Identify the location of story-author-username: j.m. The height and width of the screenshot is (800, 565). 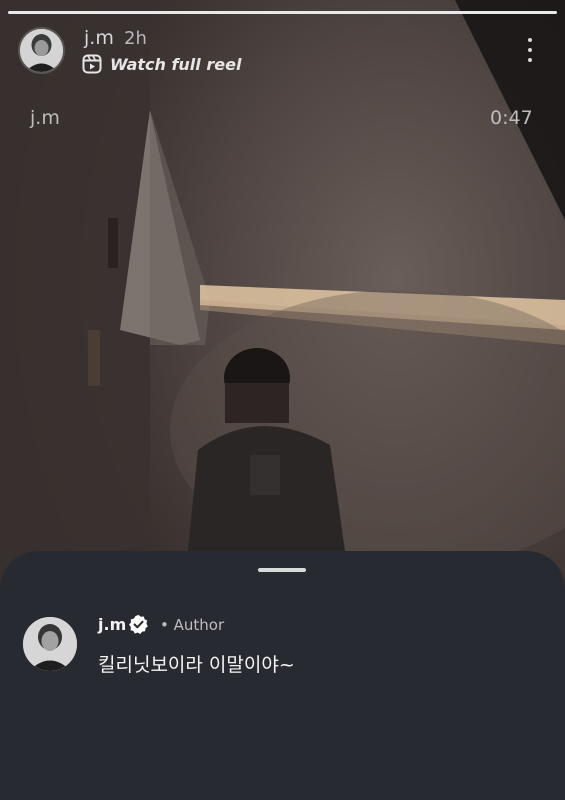
(99, 38).